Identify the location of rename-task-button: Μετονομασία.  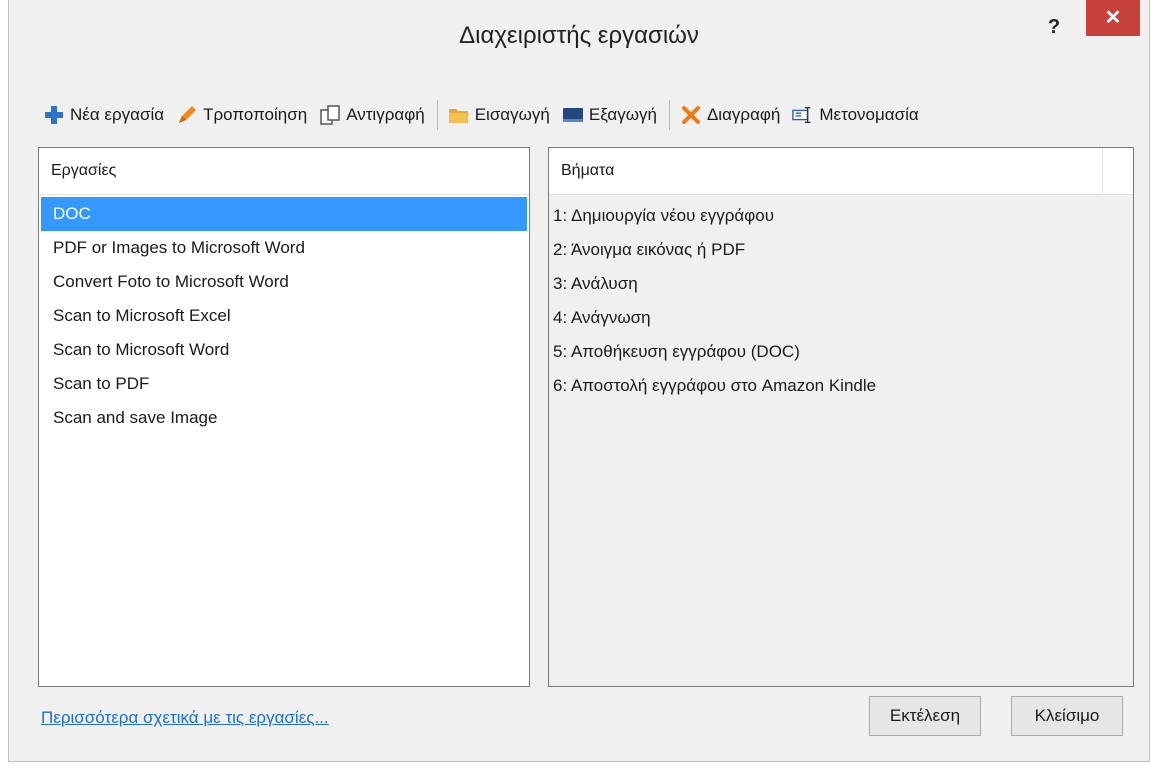
(855, 115).